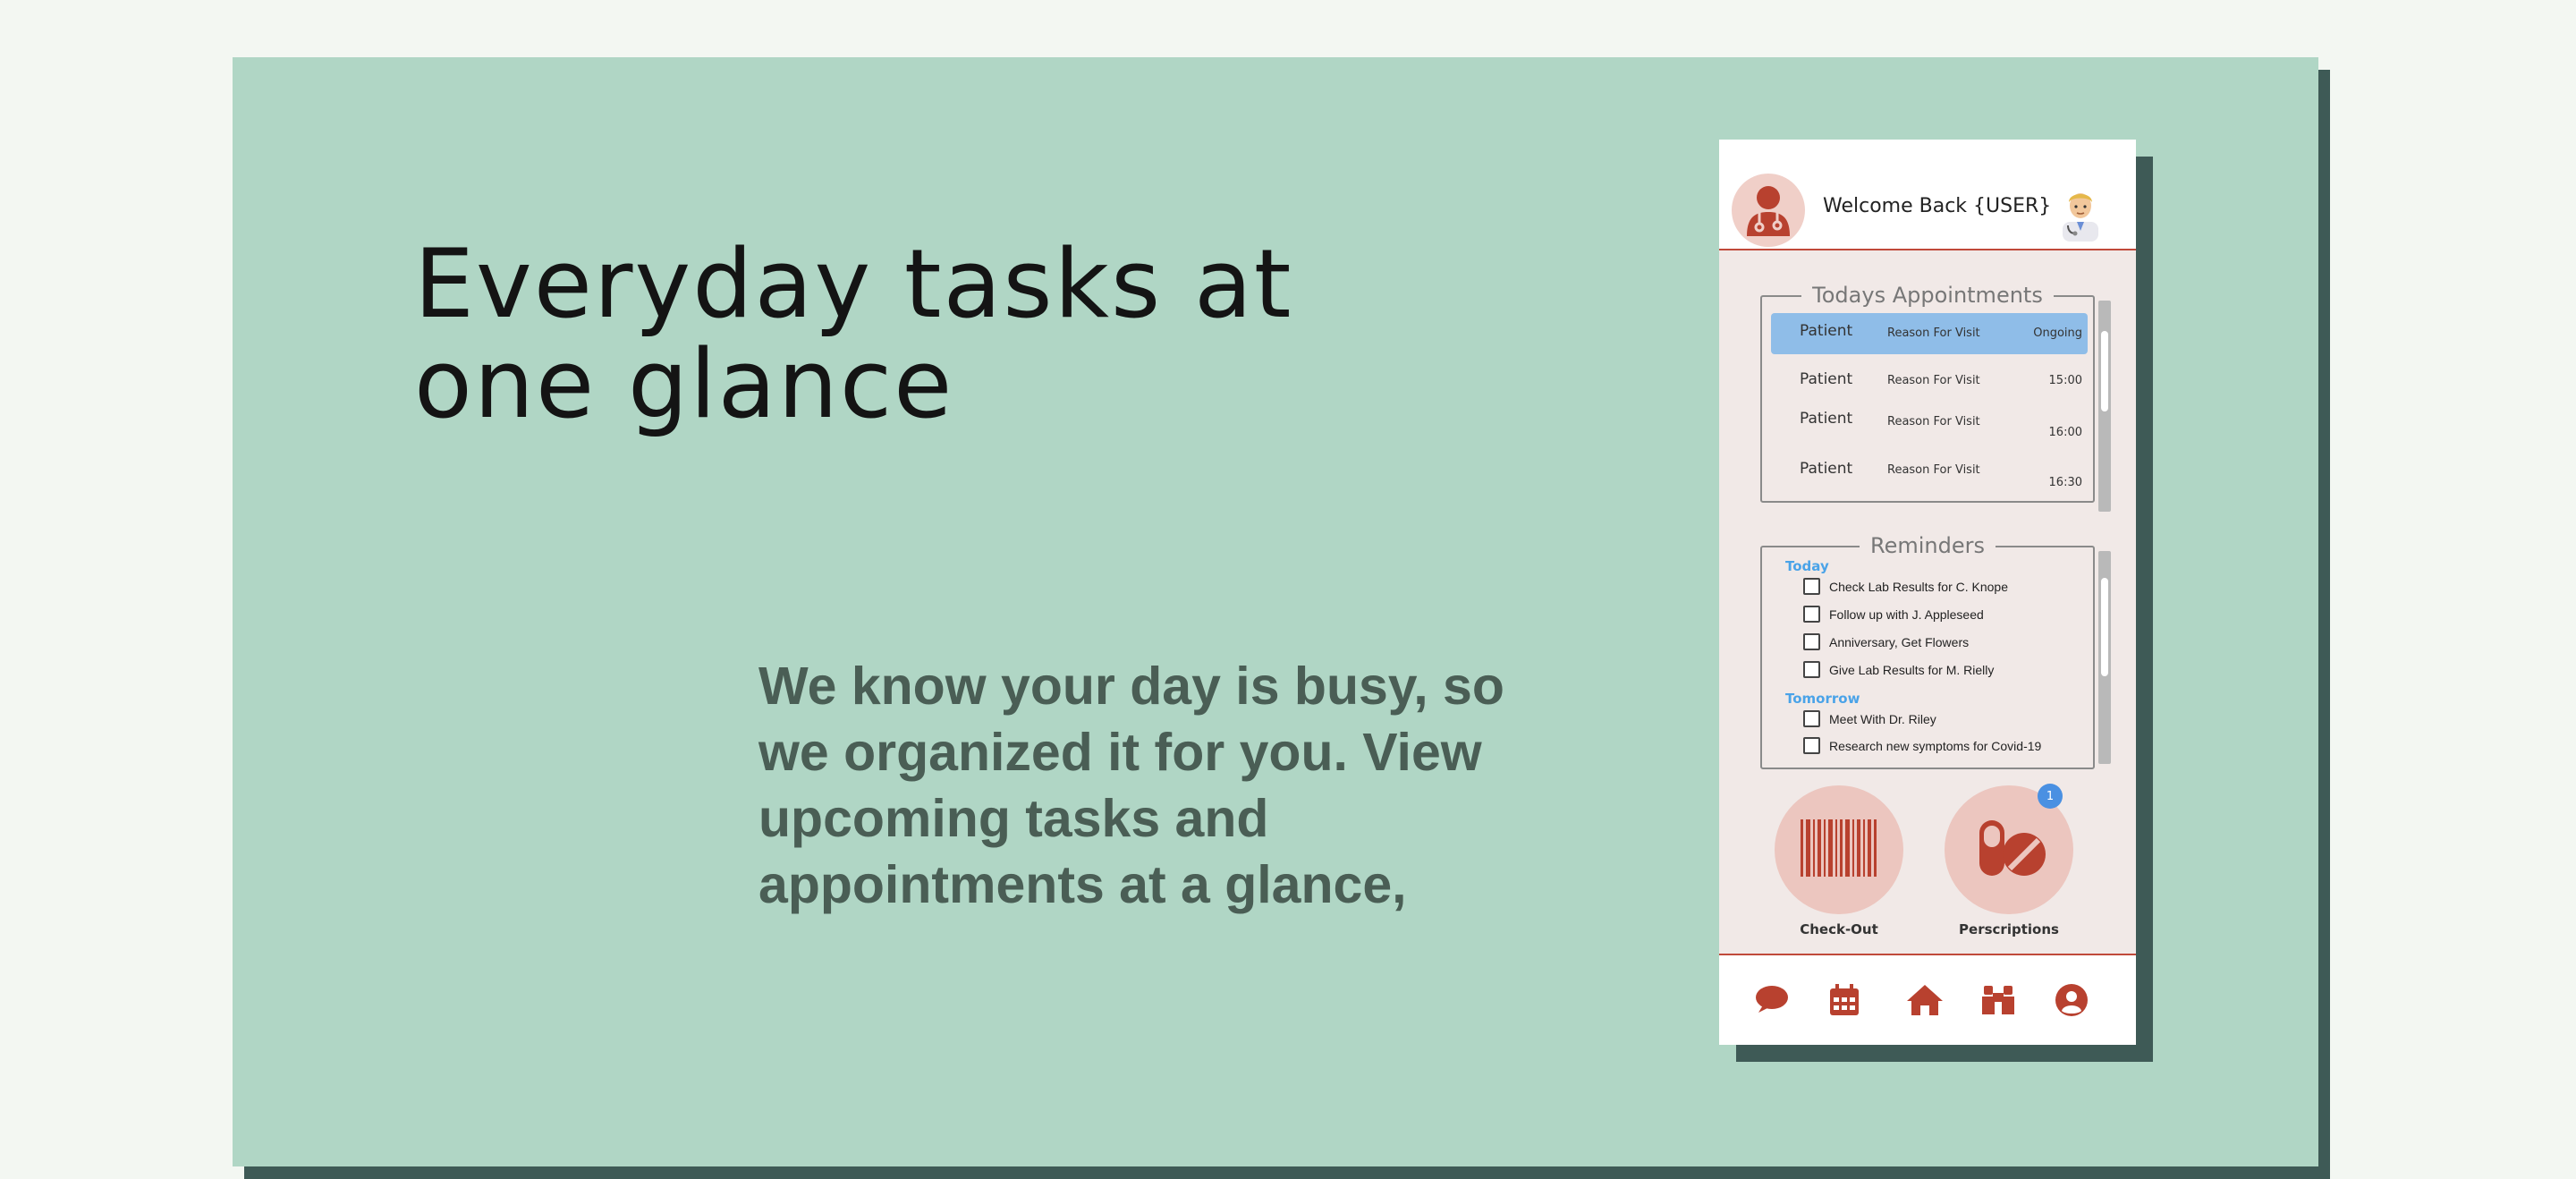  I want to click on chat-icon, so click(1771, 1000).